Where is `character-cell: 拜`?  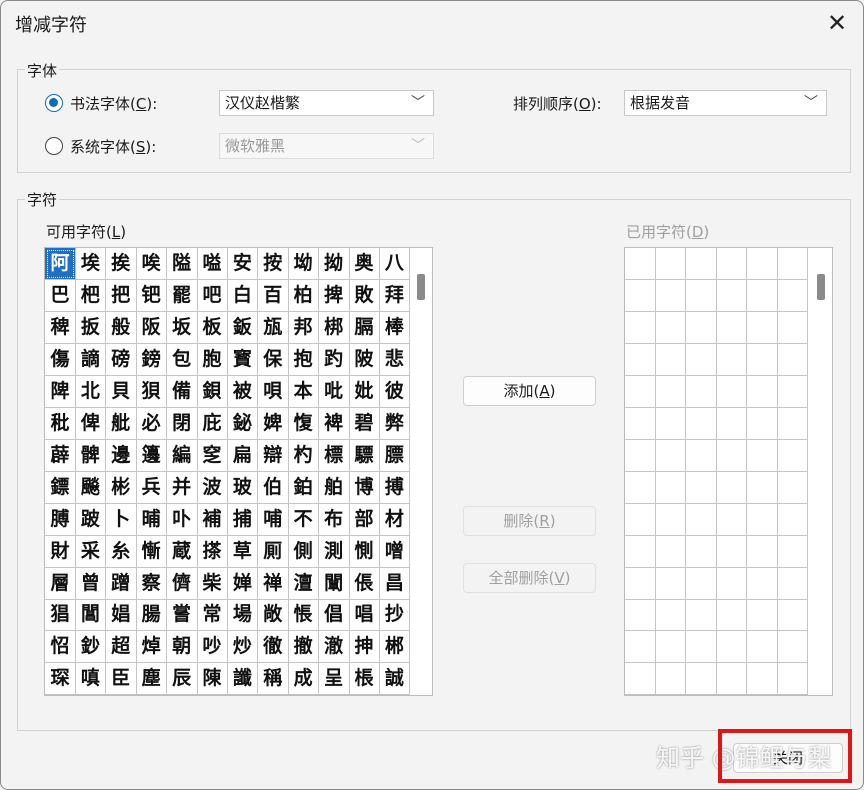 character-cell: 拜 is located at coordinates (395, 295).